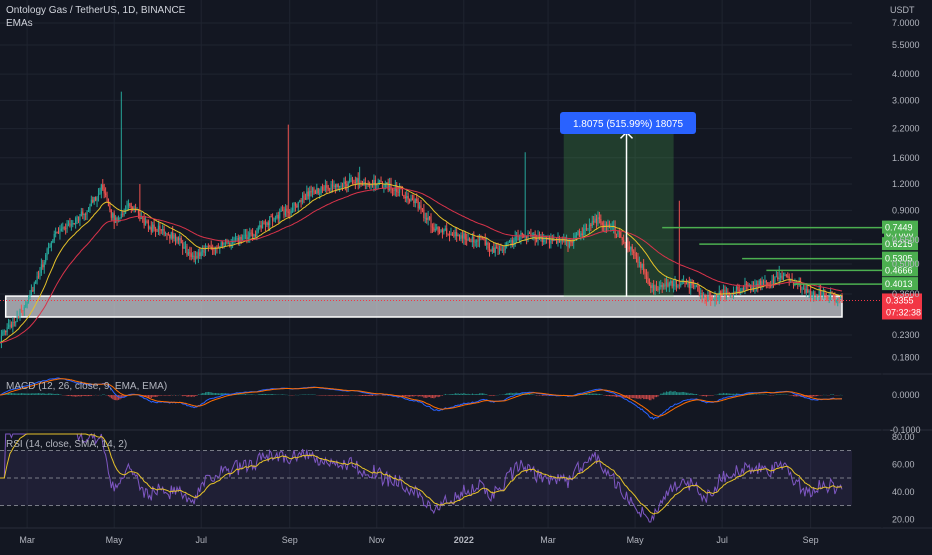  What do you see at coordinates (86, 386) in the screenshot?
I see `macd-label: MACD (12, 26, close, 9, EMA, EMA)` at bounding box center [86, 386].